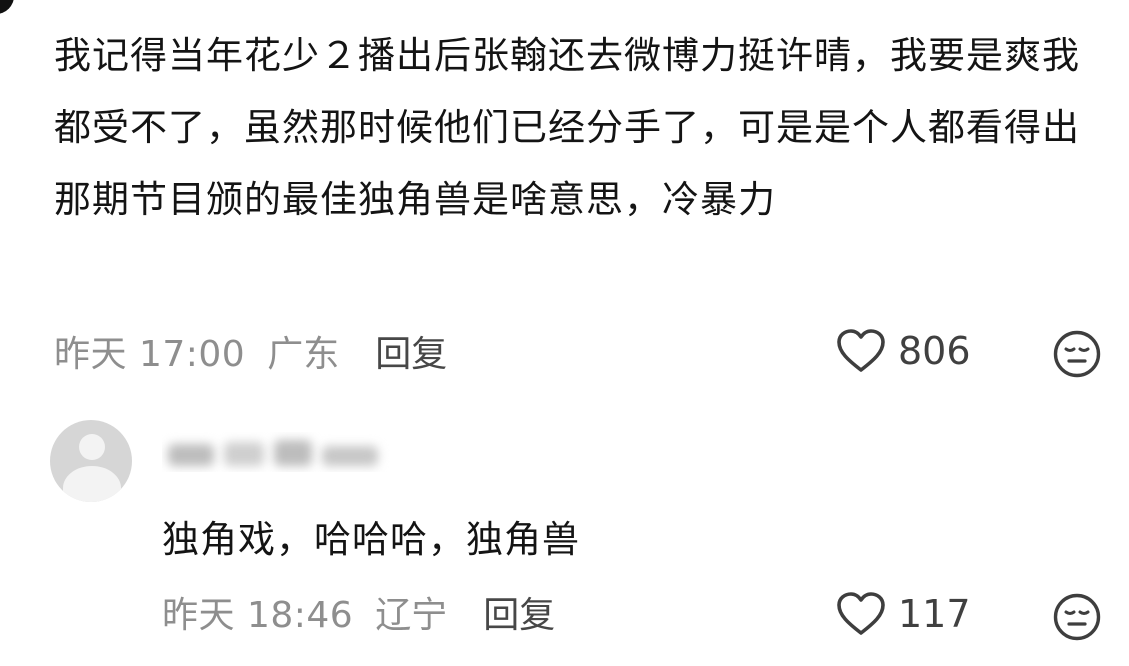 The image size is (1129, 666). What do you see at coordinates (358, 612) in the screenshot?
I see `reply-meta: 昨天 18:46 辽宁 回复` at bounding box center [358, 612].